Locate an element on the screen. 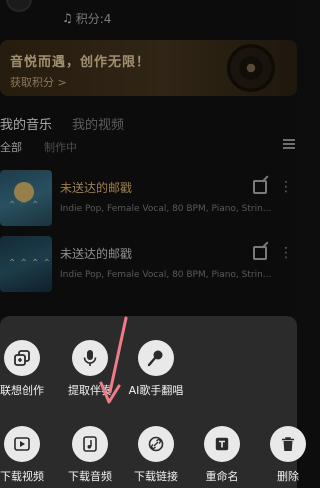 The width and height of the screenshot is (320, 488). link-icon is located at coordinates (156, 444).